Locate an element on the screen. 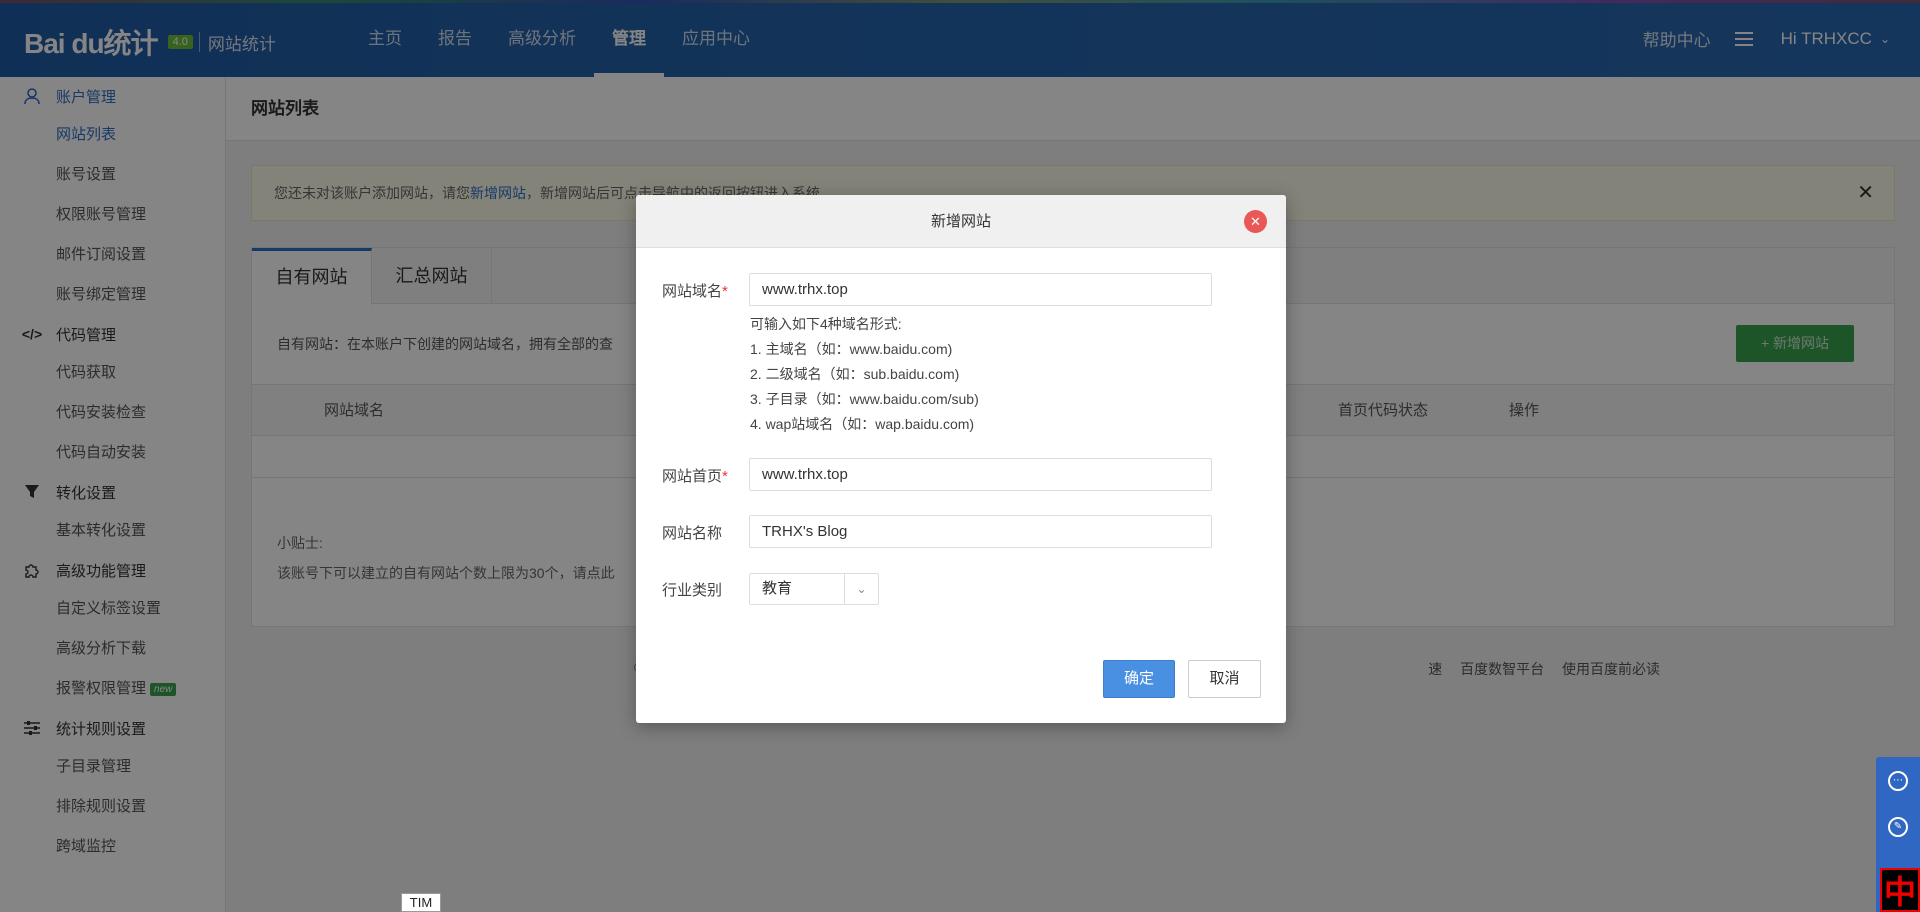 The height and width of the screenshot is (912, 1920). industry-selected-value: 教育 is located at coordinates (777, 588).